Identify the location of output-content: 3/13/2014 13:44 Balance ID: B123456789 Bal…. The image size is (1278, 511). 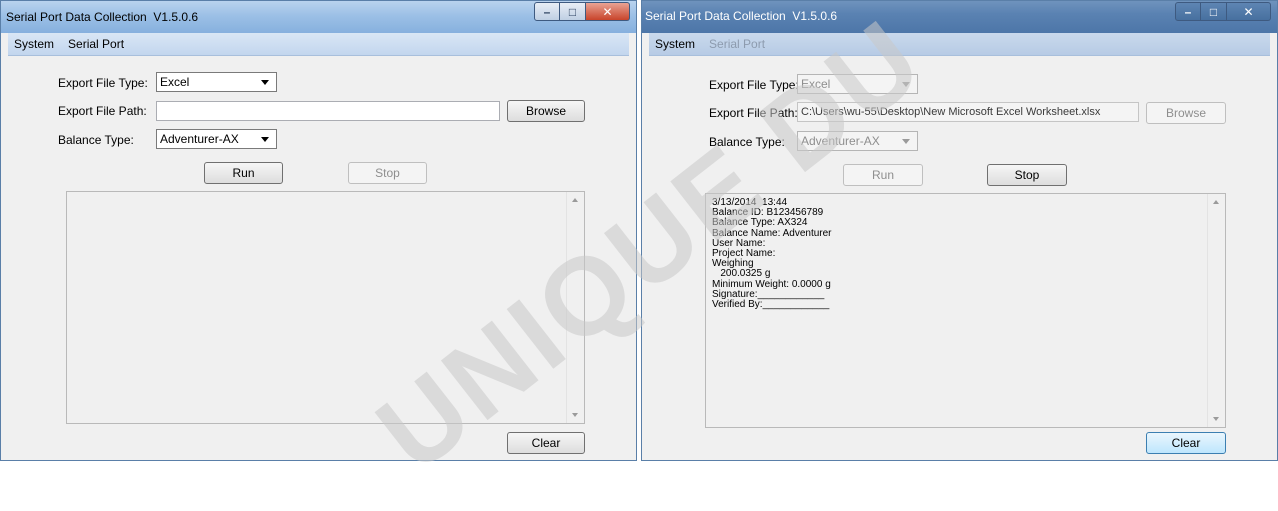
(958, 254).